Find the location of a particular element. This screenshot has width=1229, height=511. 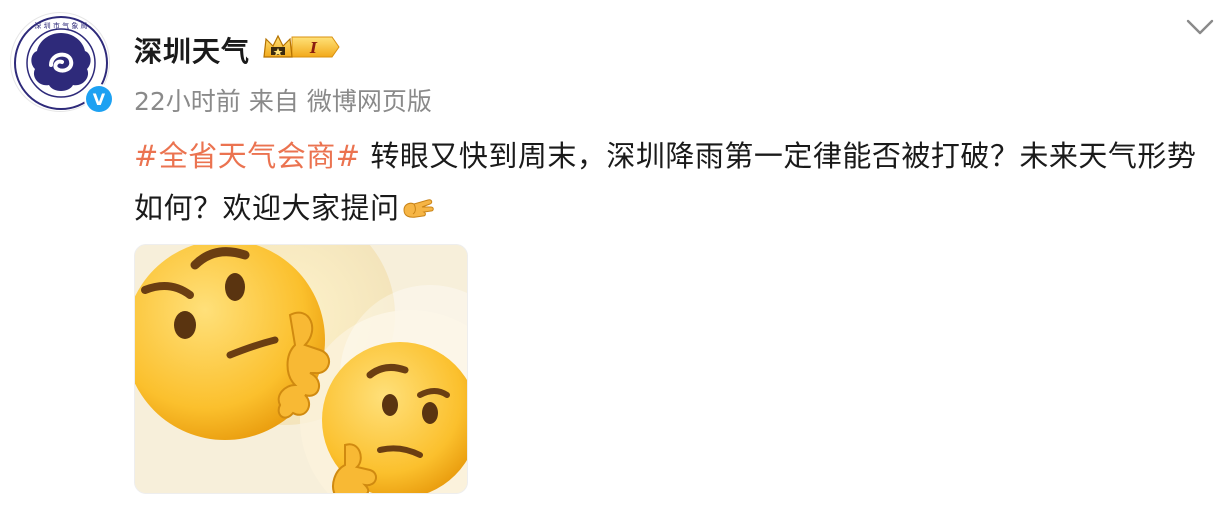

post-source: 微博网页版 is located at coordinates (369, 101).